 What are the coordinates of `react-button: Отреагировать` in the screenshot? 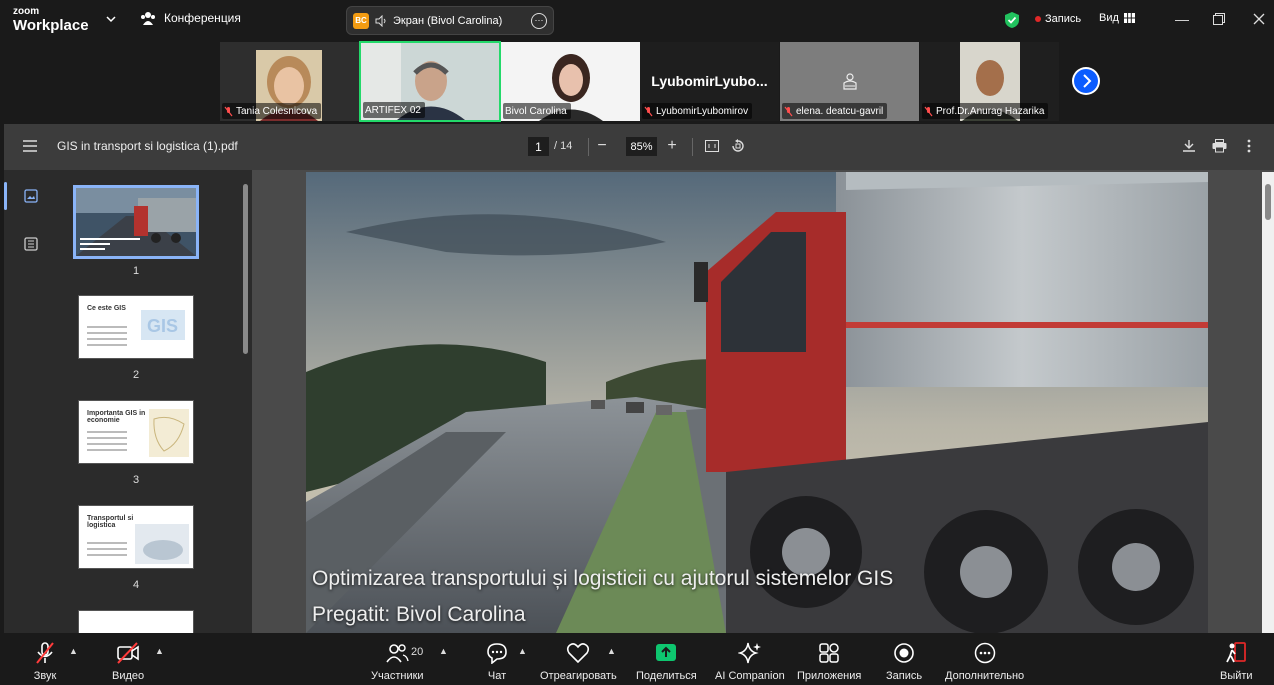 It's located at (578, 661).